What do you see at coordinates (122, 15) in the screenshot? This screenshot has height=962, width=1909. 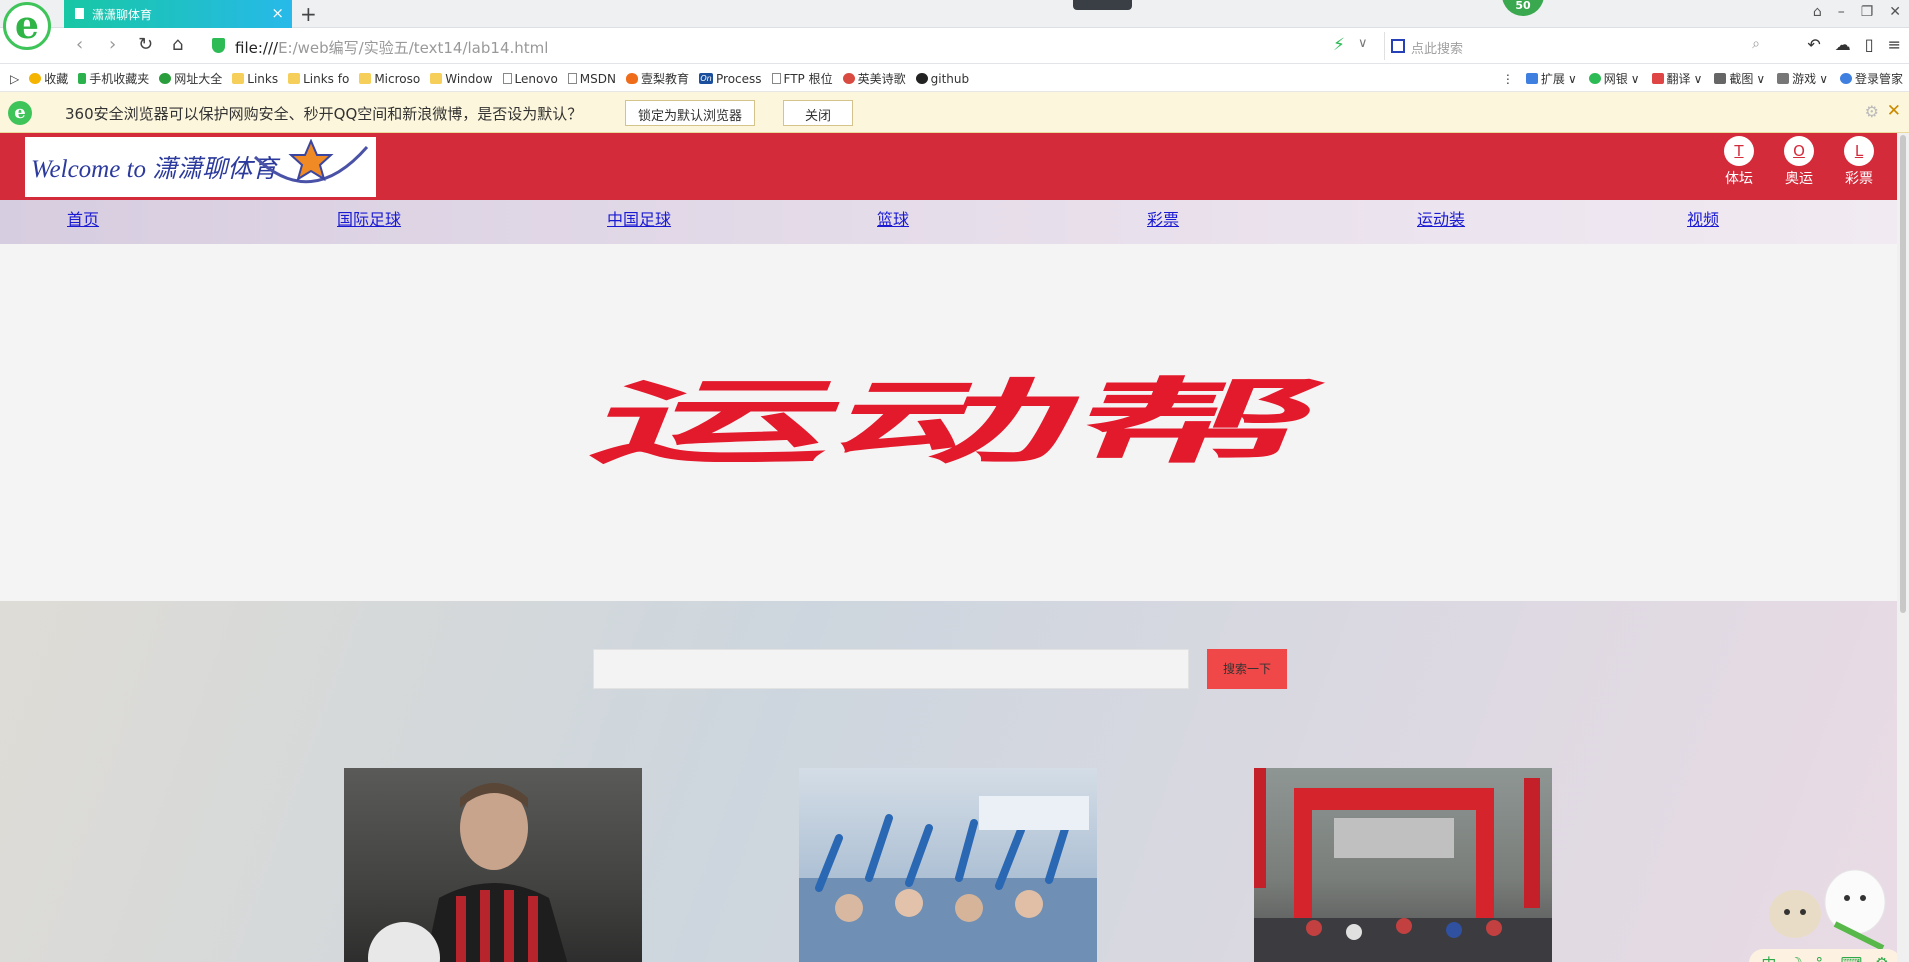 I see `tab-title: 潇潇聊体育` at bounding box center [122, 15].